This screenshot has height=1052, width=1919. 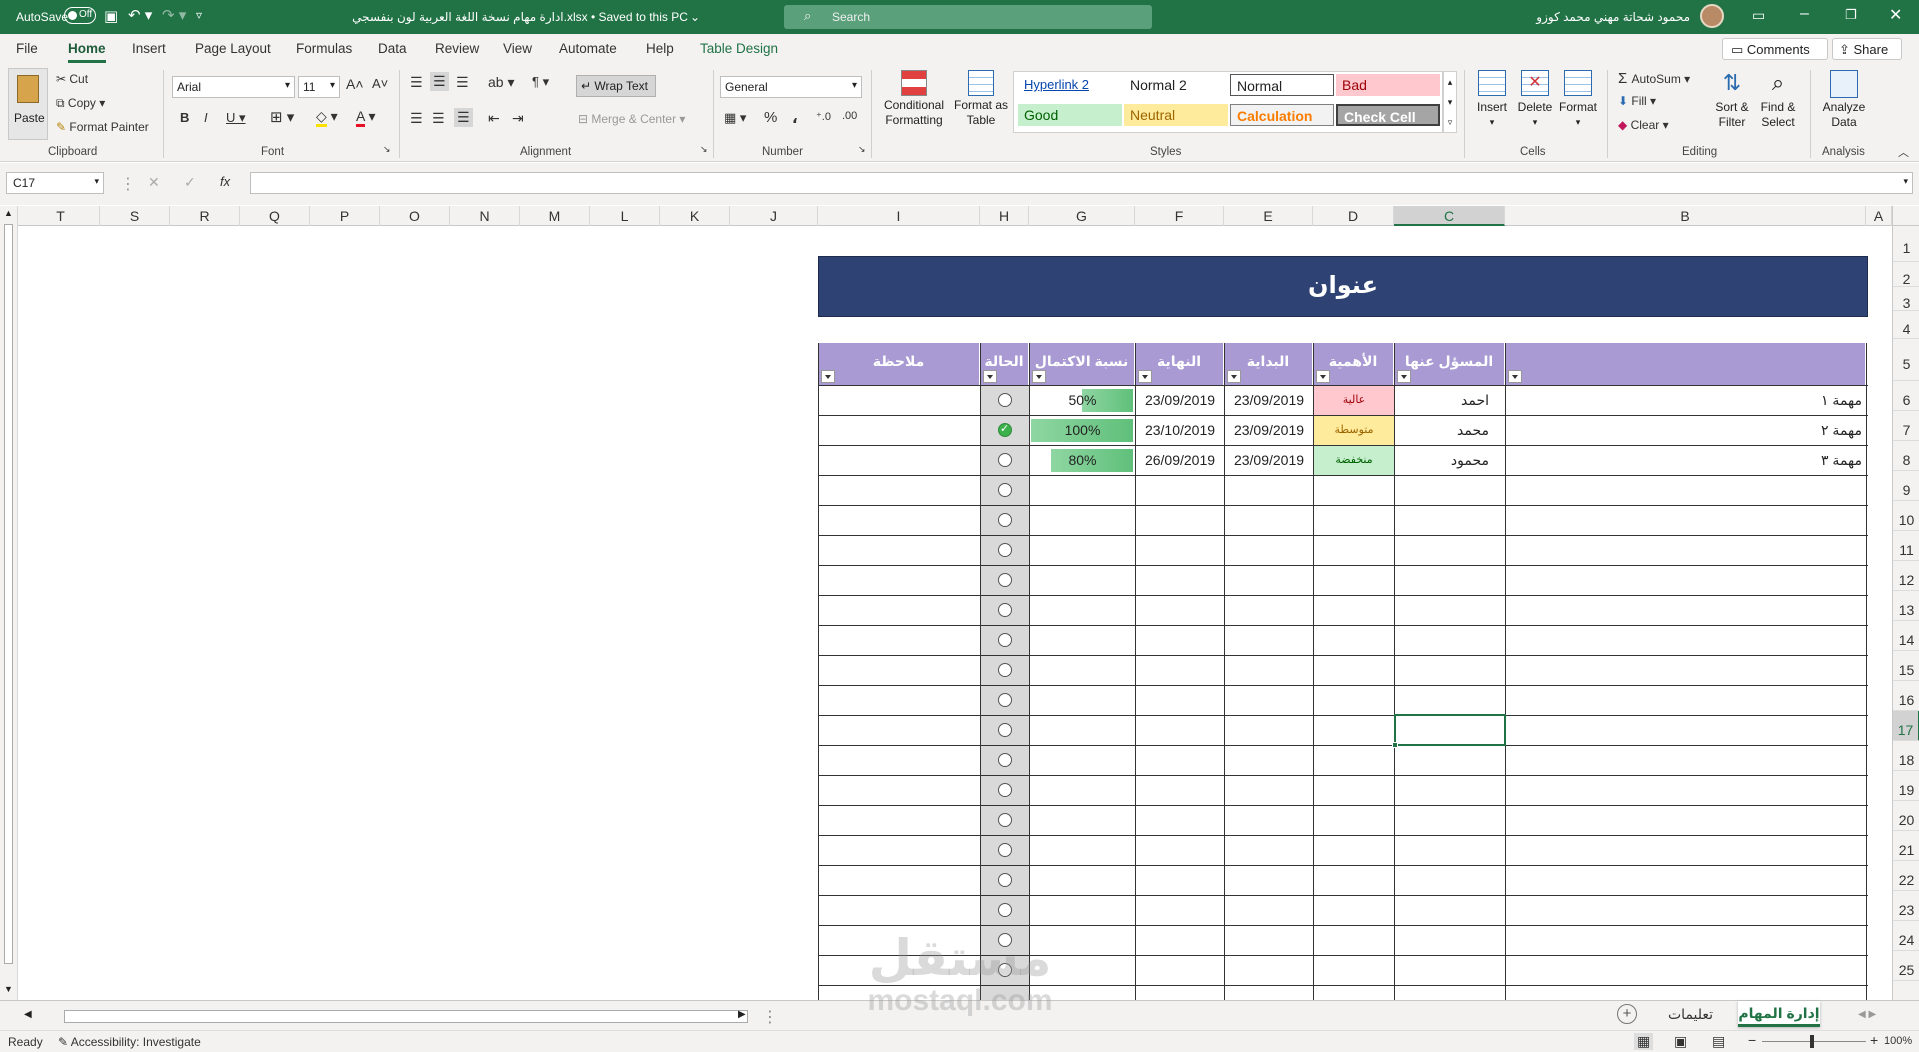 I want to click on scroll-right-icon: ▶, so click(x=742, y=1014).